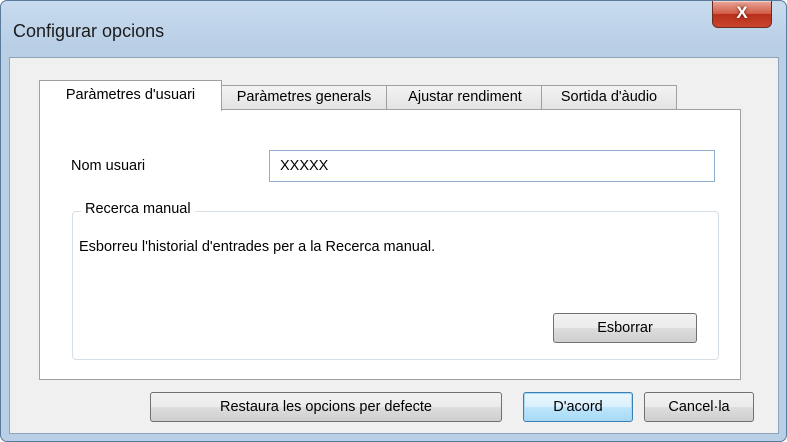 The width and height of the screenshot is (787, 442). What do you see at coordinates (578, 407) in the screenshot?
I see `ok-button: D'acord` at bounding box center [578, 407].